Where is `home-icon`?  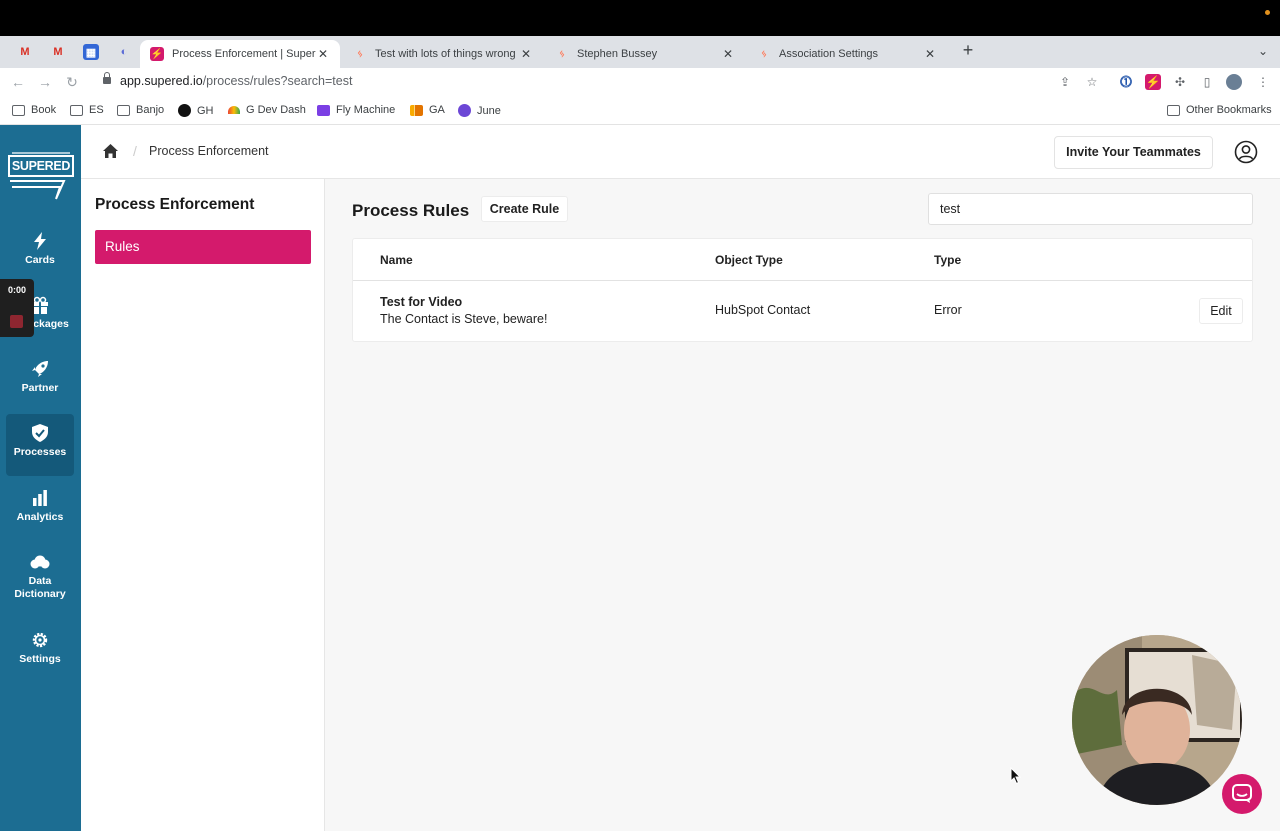
home-icon is located at coordinates (110, 151).